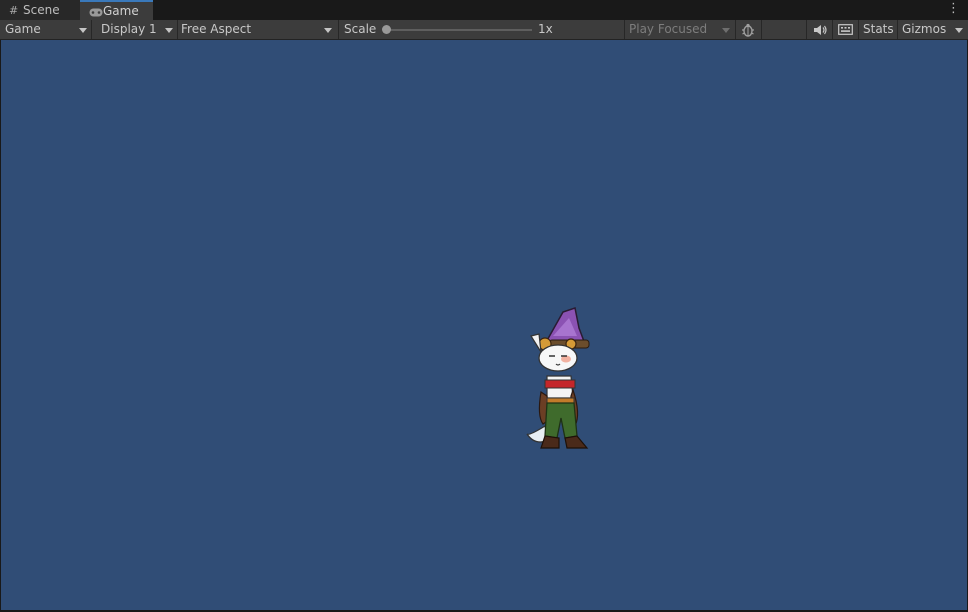 Image resolution: width=968 pixels, height=612 pixels. What do you see at coordinates (257, 29) in the screenshot?
I see `aspect-dropdown: Free Aspect` at bounding box center [257, 29].